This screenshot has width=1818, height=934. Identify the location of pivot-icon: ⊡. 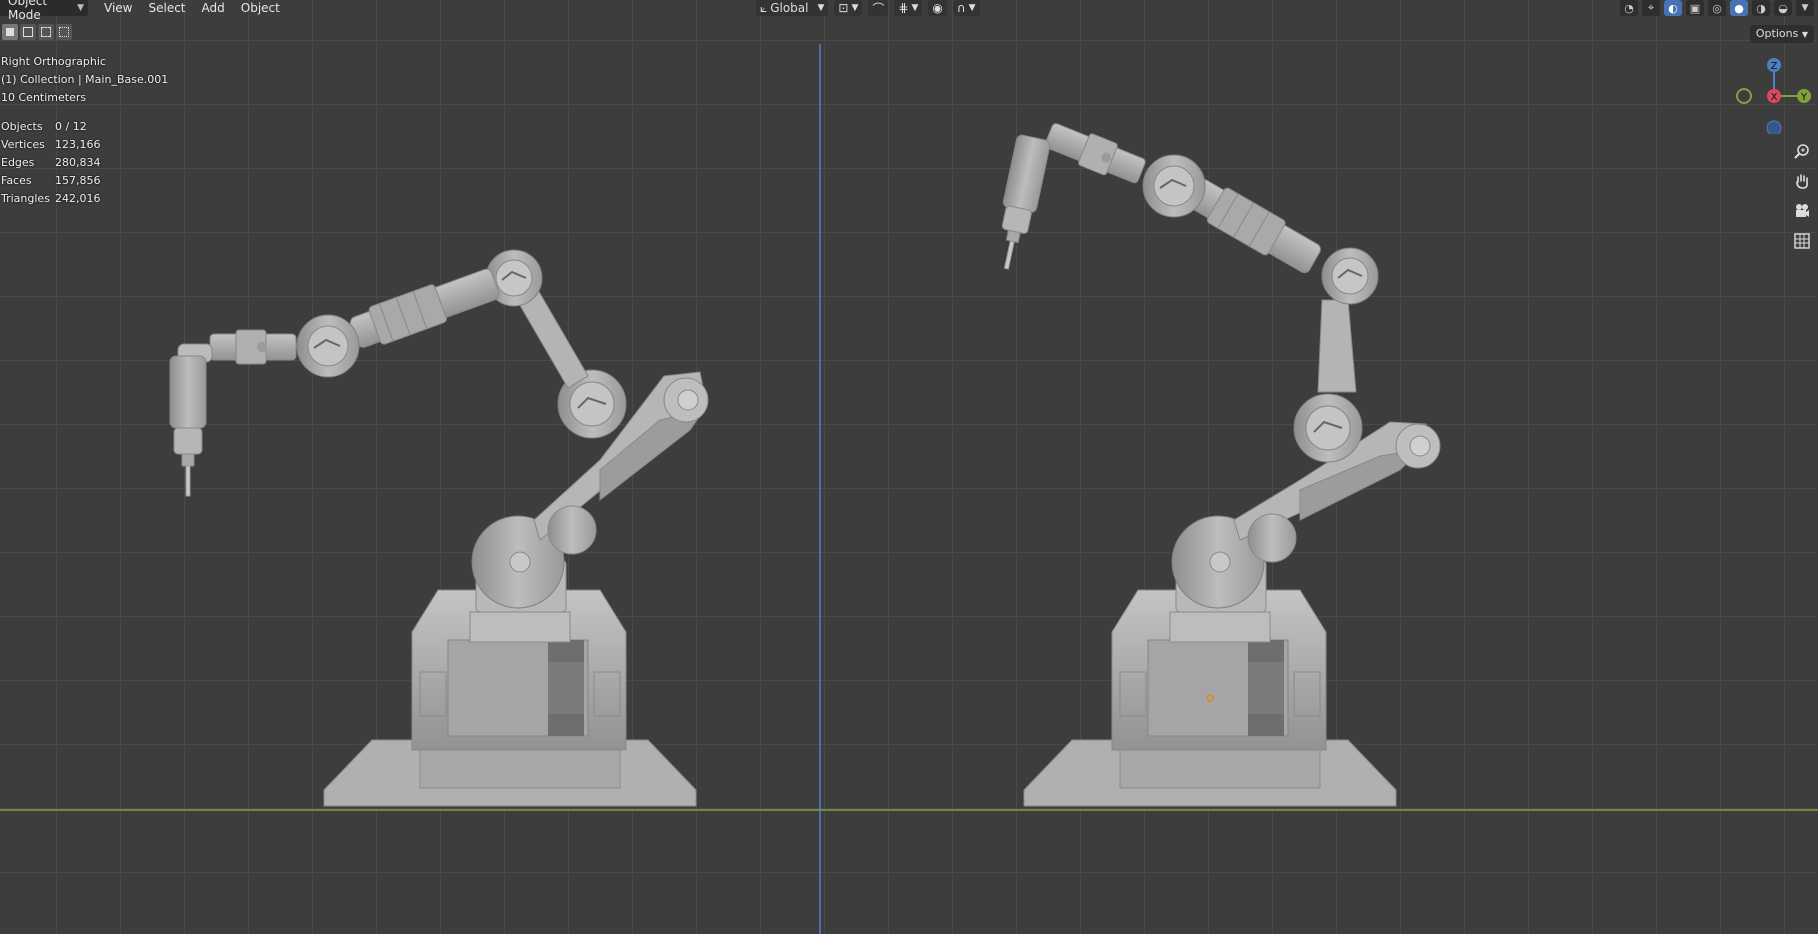
(843, 8).